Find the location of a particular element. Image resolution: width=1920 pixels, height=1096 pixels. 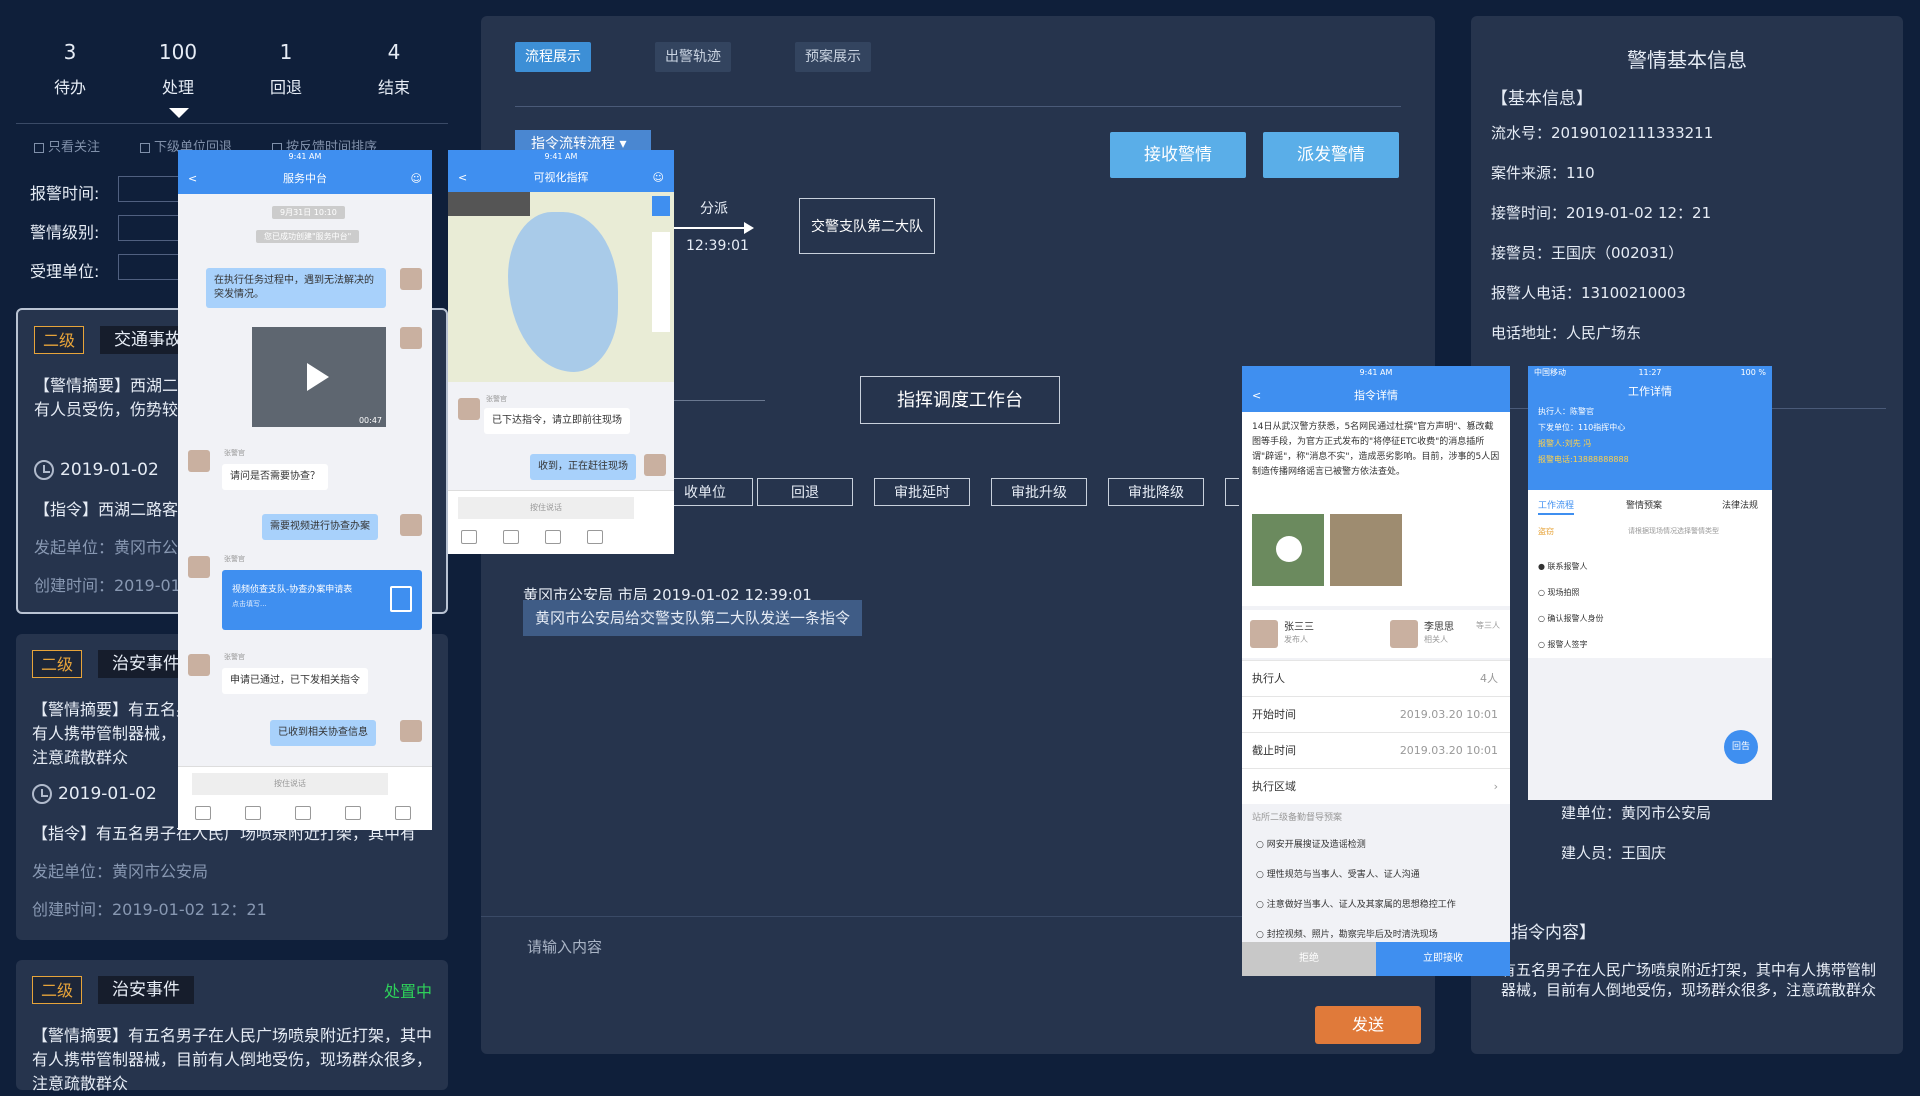

time-text: 2019-01-02 is located at coordinates (107, 794).